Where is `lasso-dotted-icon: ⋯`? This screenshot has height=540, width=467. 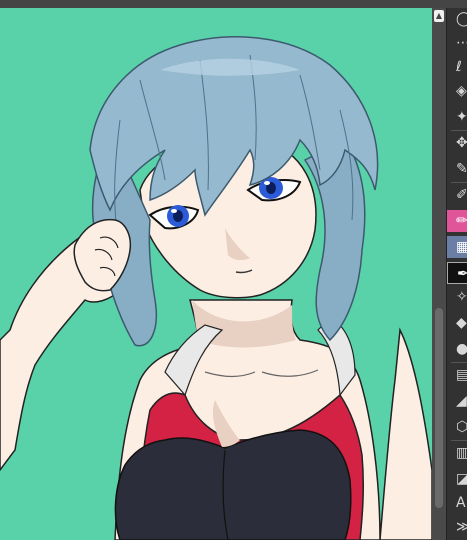
lasso-dotted-icon: ⋯ is located at coordinates (461, 43).